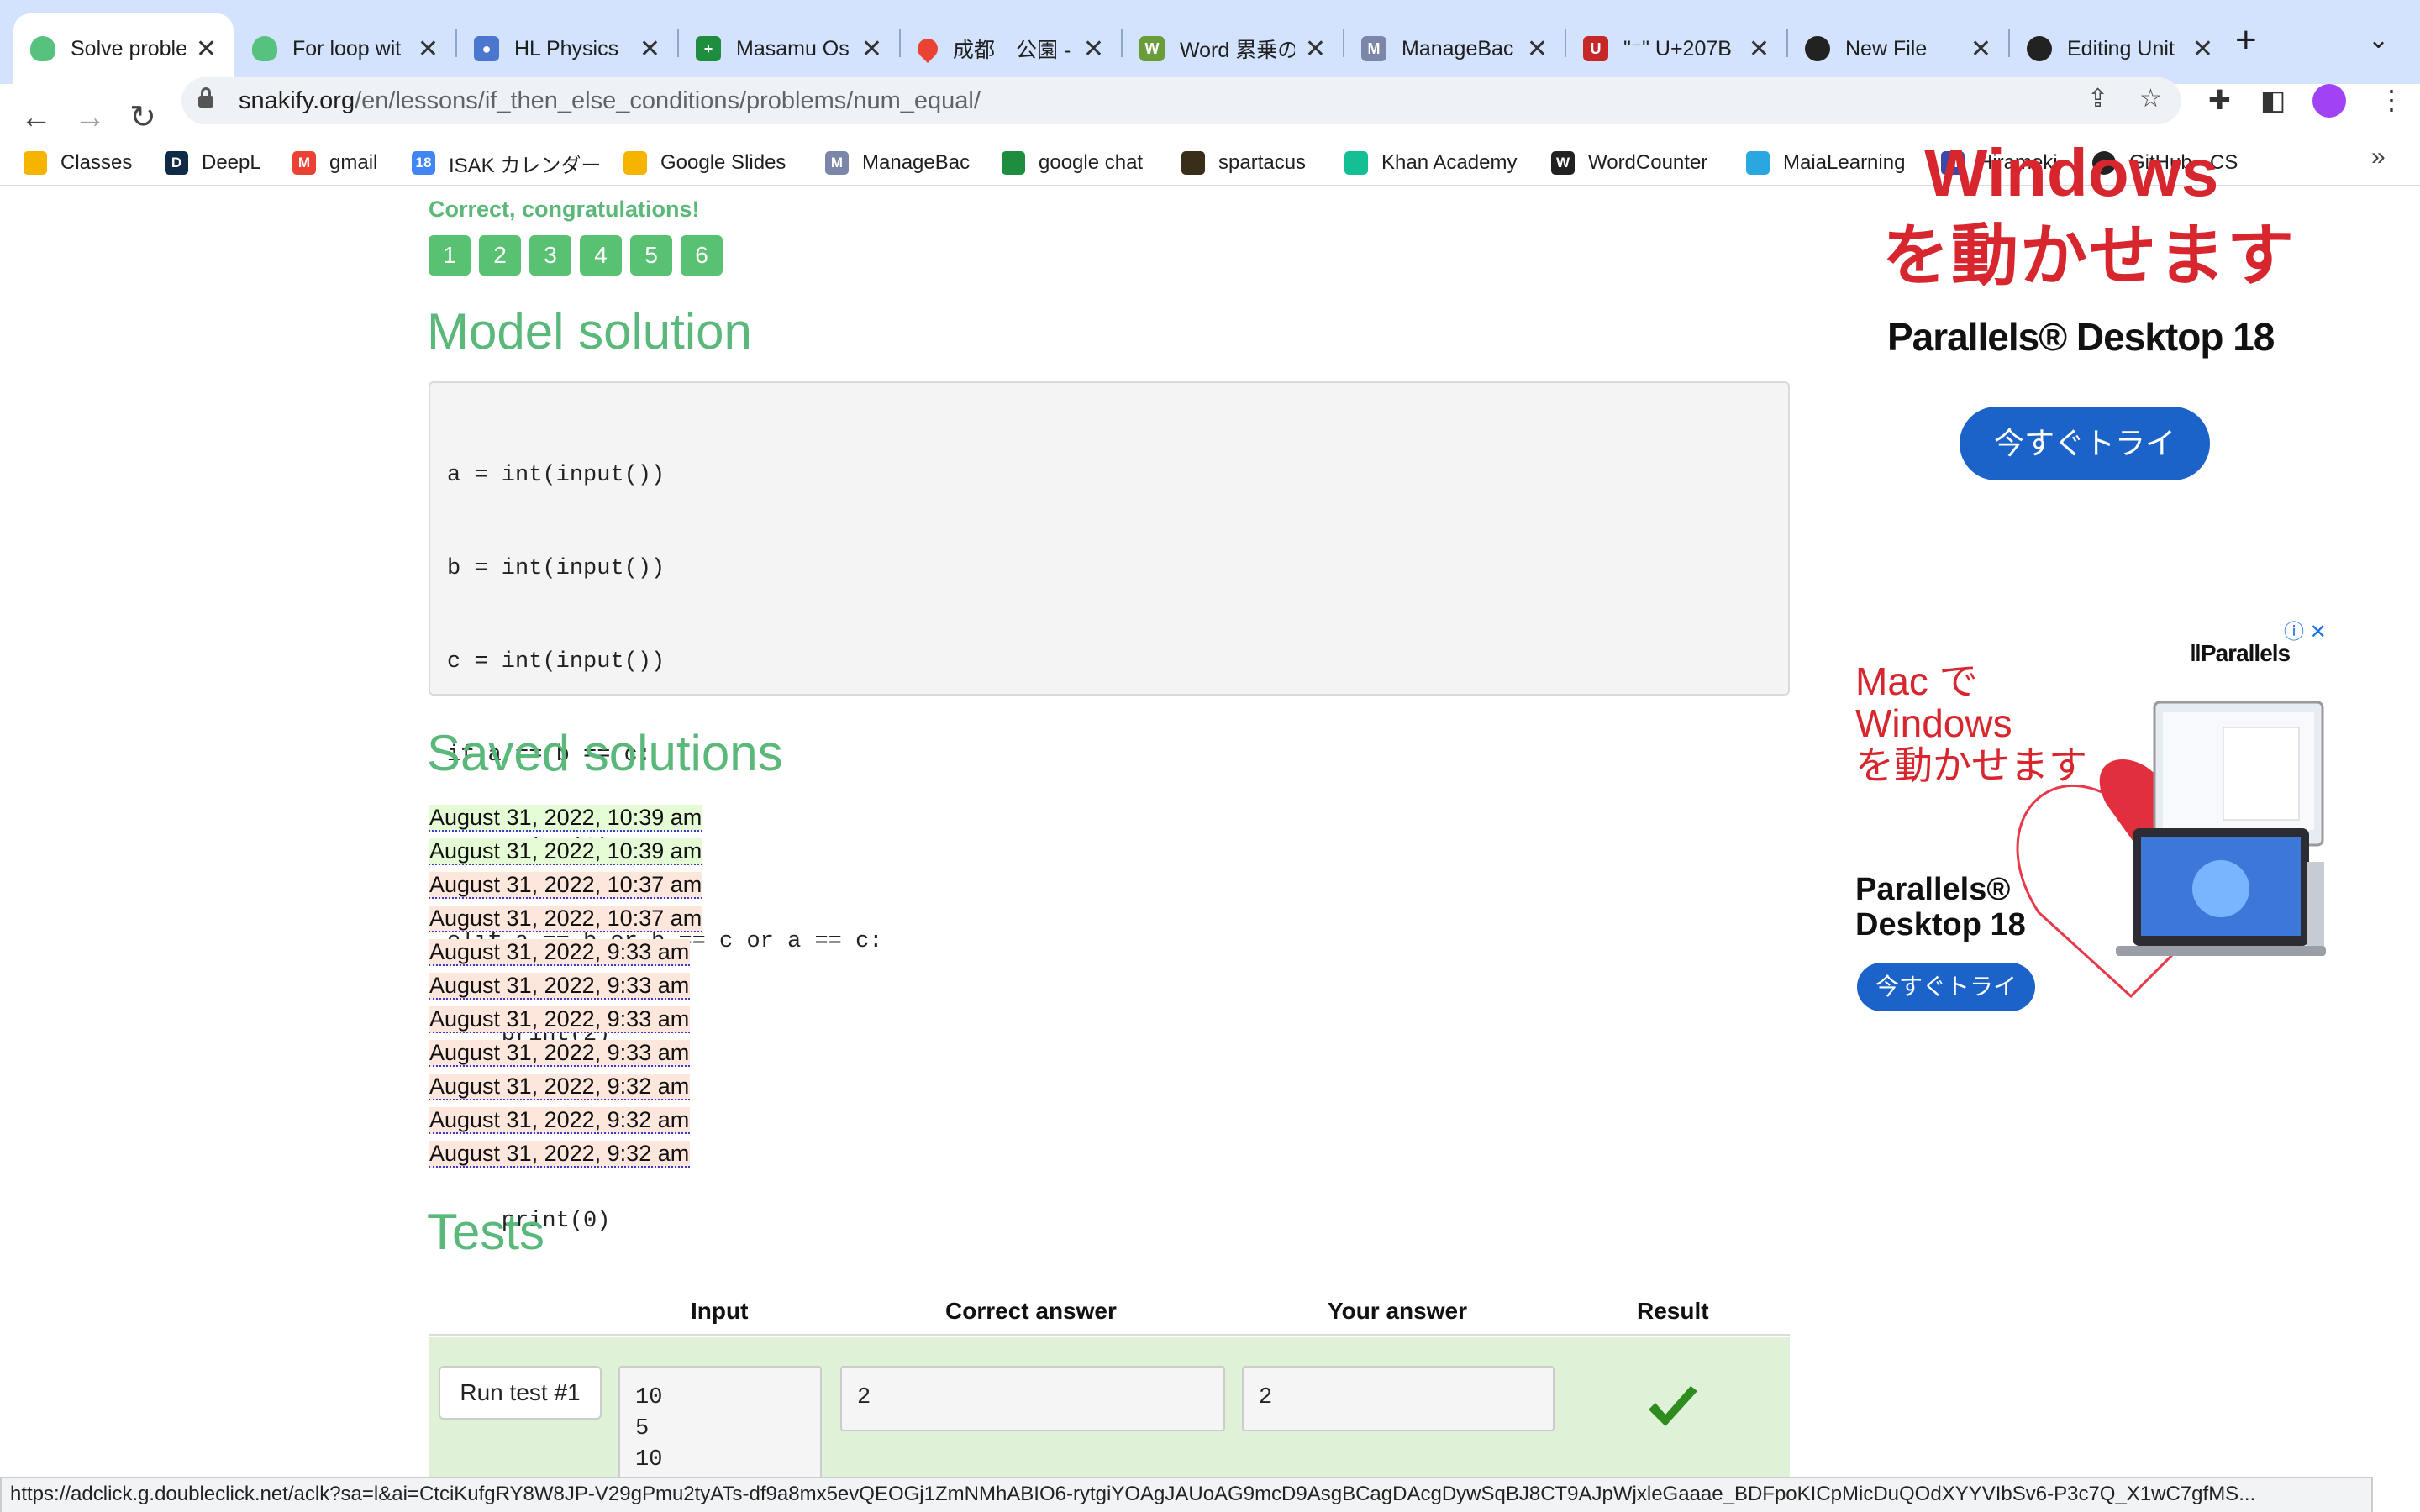 The height and width of the screenshot is (1512, 2420). I want to click on lock-icon, so click(206, 97).